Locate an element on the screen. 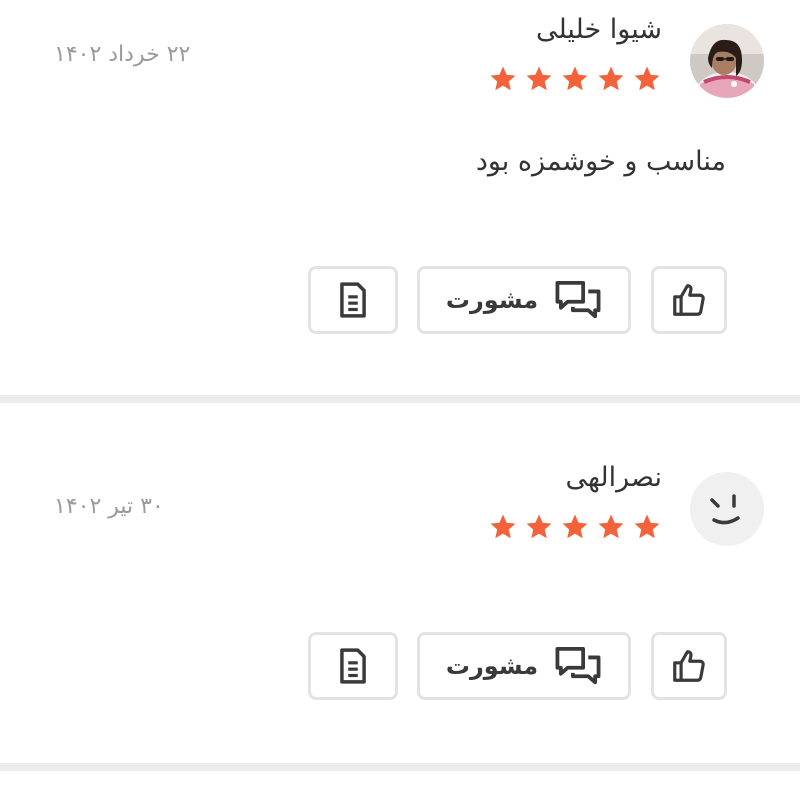 This screenshot has height=800, width=800. smiley-face-icon is located at coordinates (727, 509).